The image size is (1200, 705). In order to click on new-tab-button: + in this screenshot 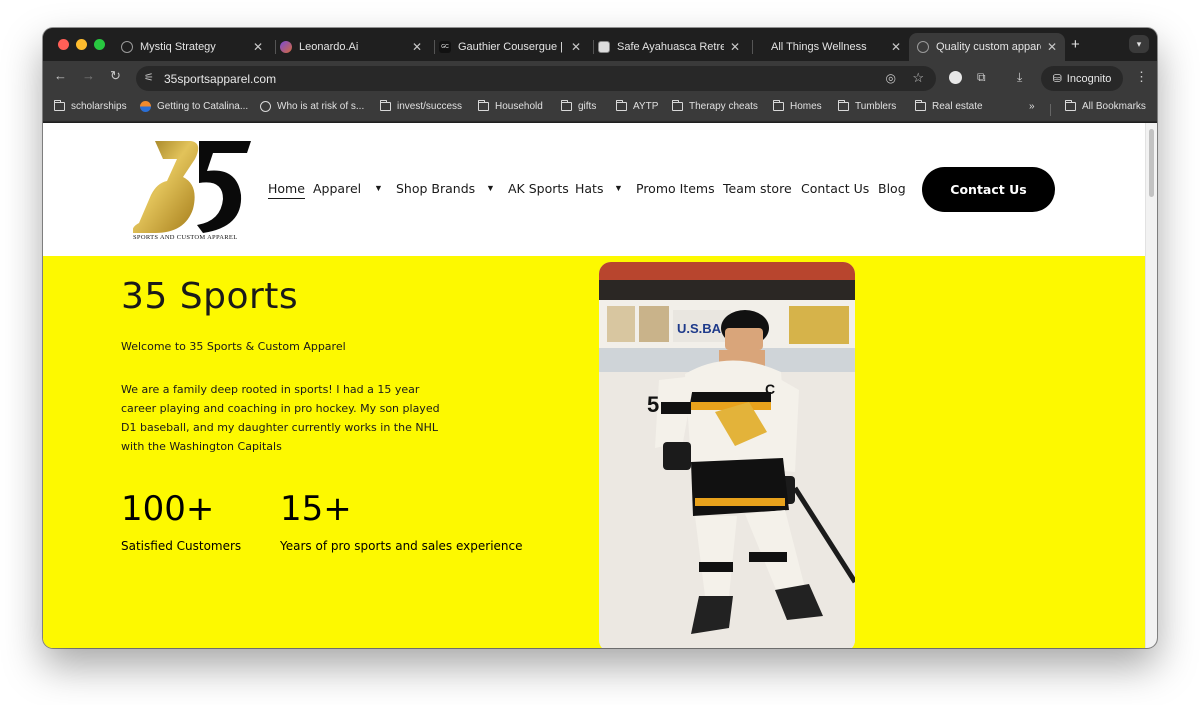, I will do `click(1075, 44)`.